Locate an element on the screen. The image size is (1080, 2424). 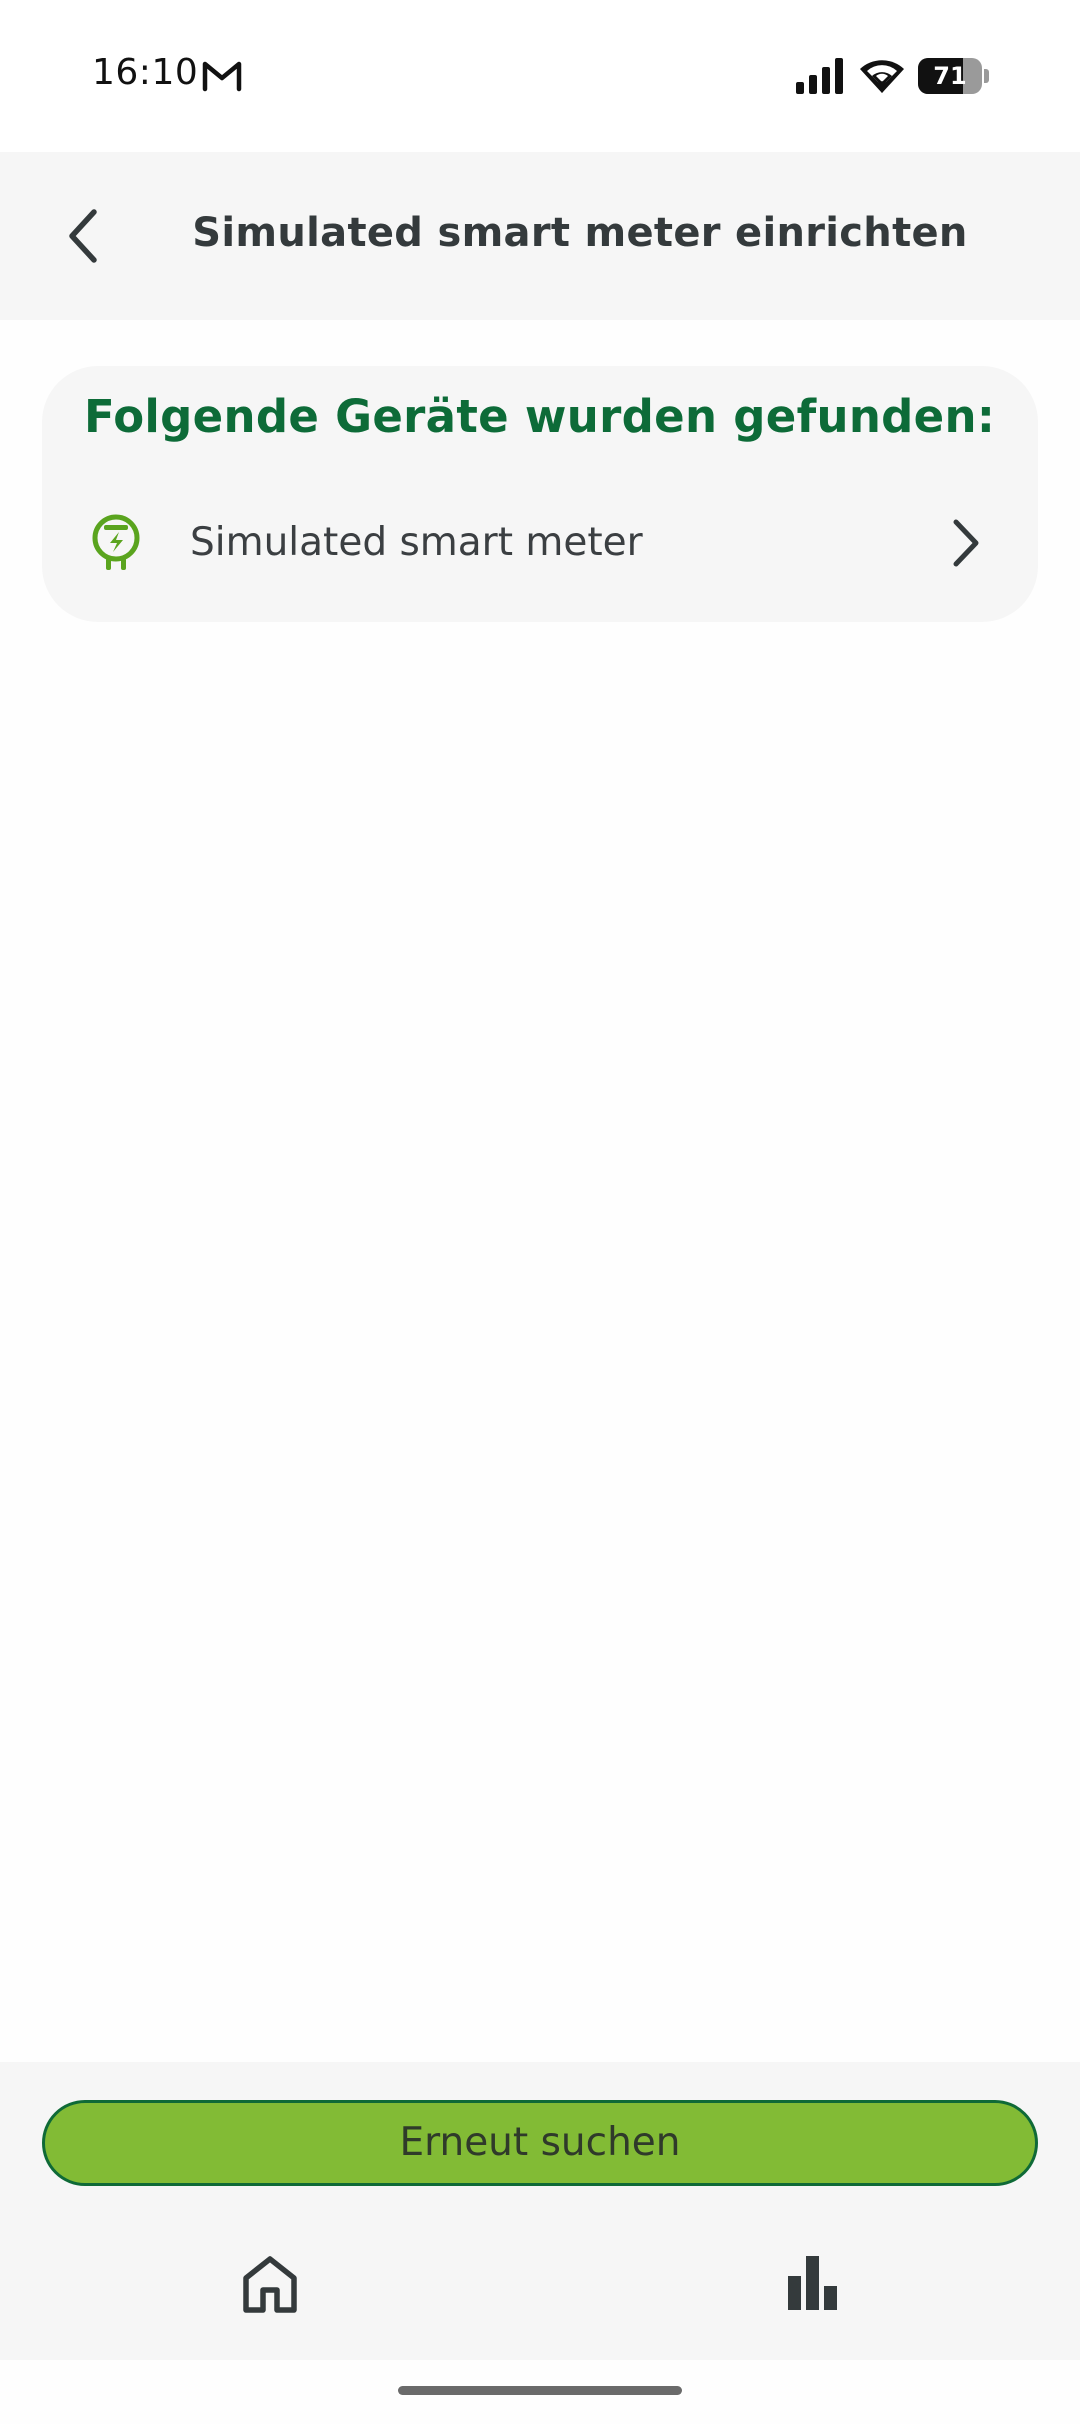
app-header: Simulated smart meter einrichten is located at coordinates (540, 236).